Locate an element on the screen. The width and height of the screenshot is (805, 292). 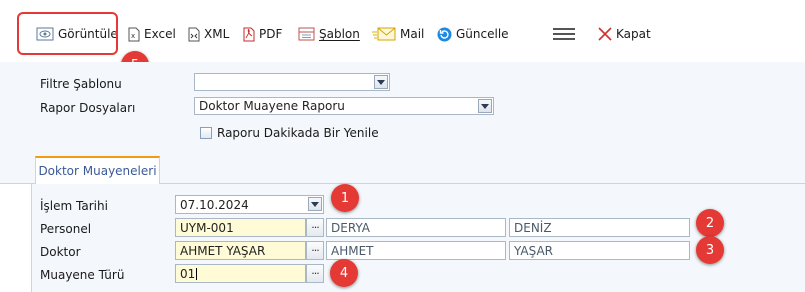
report-files-label: Rapor Dosyaları is located at coordinates (88, 108).